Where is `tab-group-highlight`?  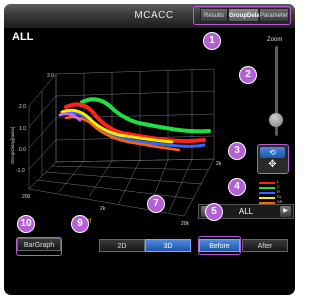
tab-group-highlight is located at coordinates (242, 15).